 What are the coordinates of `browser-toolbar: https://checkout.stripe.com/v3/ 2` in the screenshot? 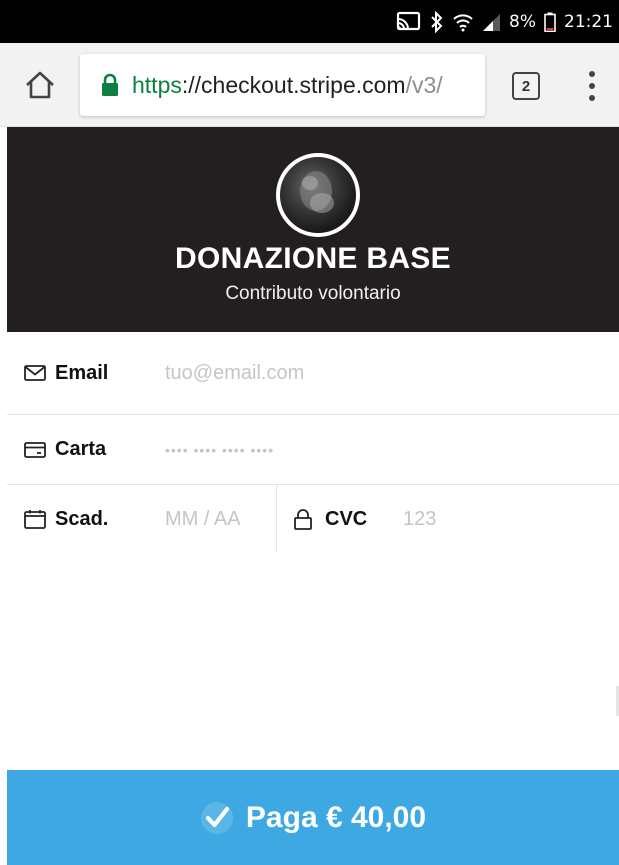 It's located at (309, 85).